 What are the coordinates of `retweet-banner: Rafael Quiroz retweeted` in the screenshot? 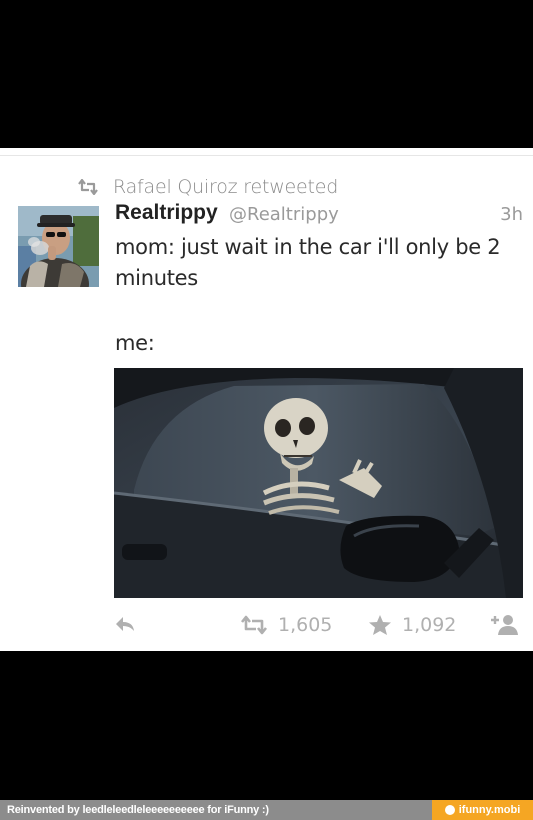 It's located at (207, 187).